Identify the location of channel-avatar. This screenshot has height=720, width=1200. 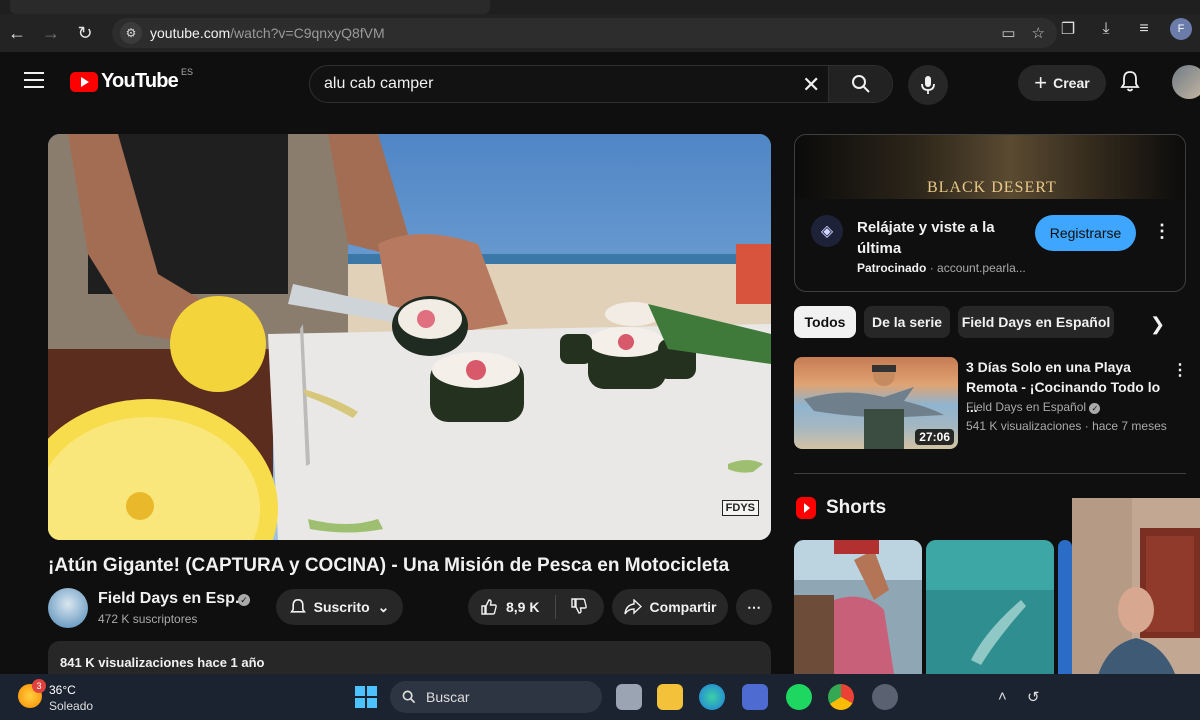
(68, 608).